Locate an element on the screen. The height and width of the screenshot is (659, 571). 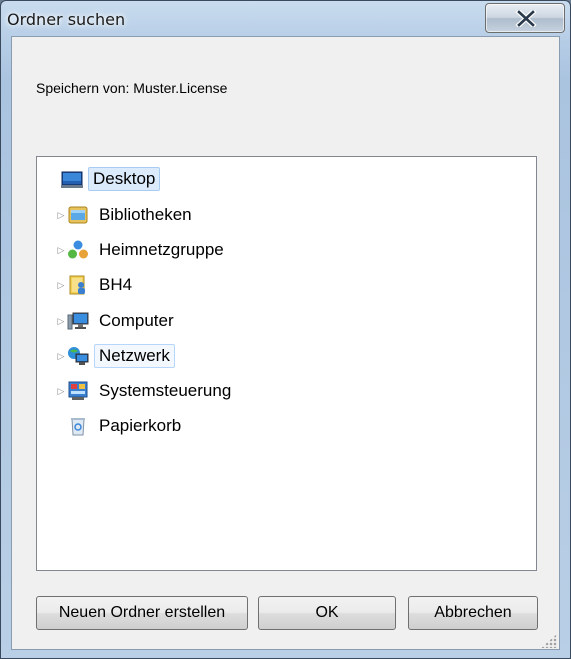
tree-item-label: Desktop is located at coordinates (124, 179).